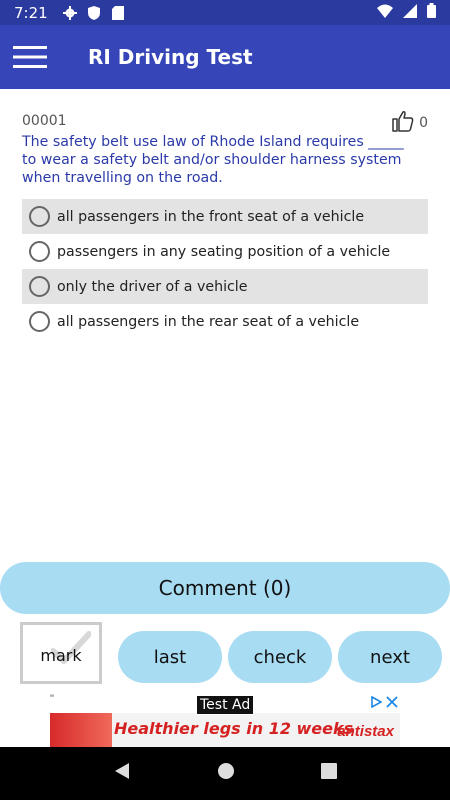  I want to click on back-icon, so click(122, 773).